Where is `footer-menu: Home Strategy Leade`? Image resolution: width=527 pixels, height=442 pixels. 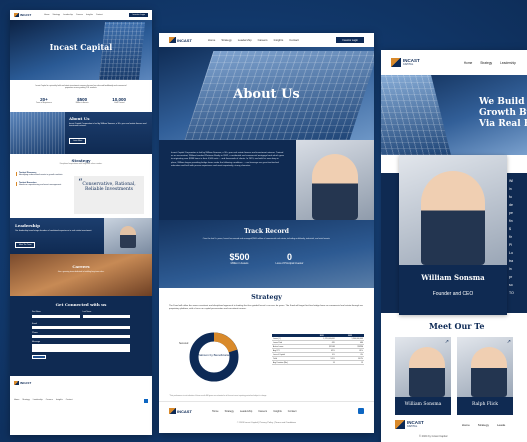
footer-menu: Home Strategy Leade is located at coordinates (484, 425).